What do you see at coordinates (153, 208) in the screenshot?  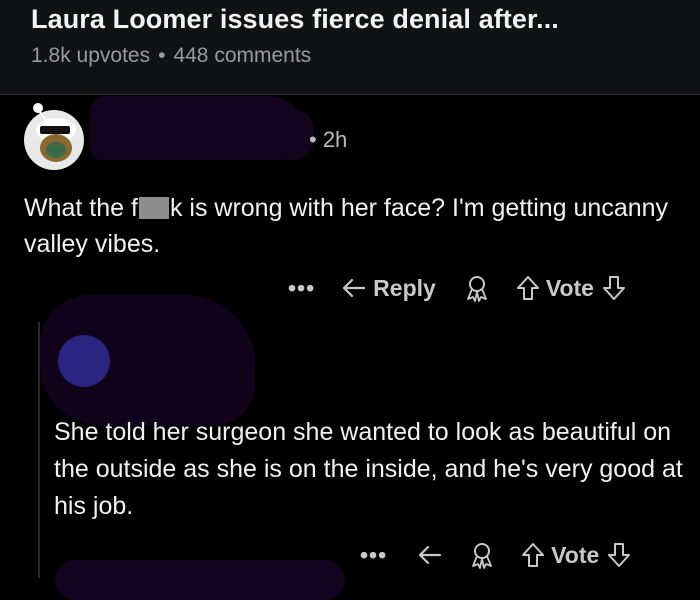 I see `censor-block` at bounding box center [153, 208].